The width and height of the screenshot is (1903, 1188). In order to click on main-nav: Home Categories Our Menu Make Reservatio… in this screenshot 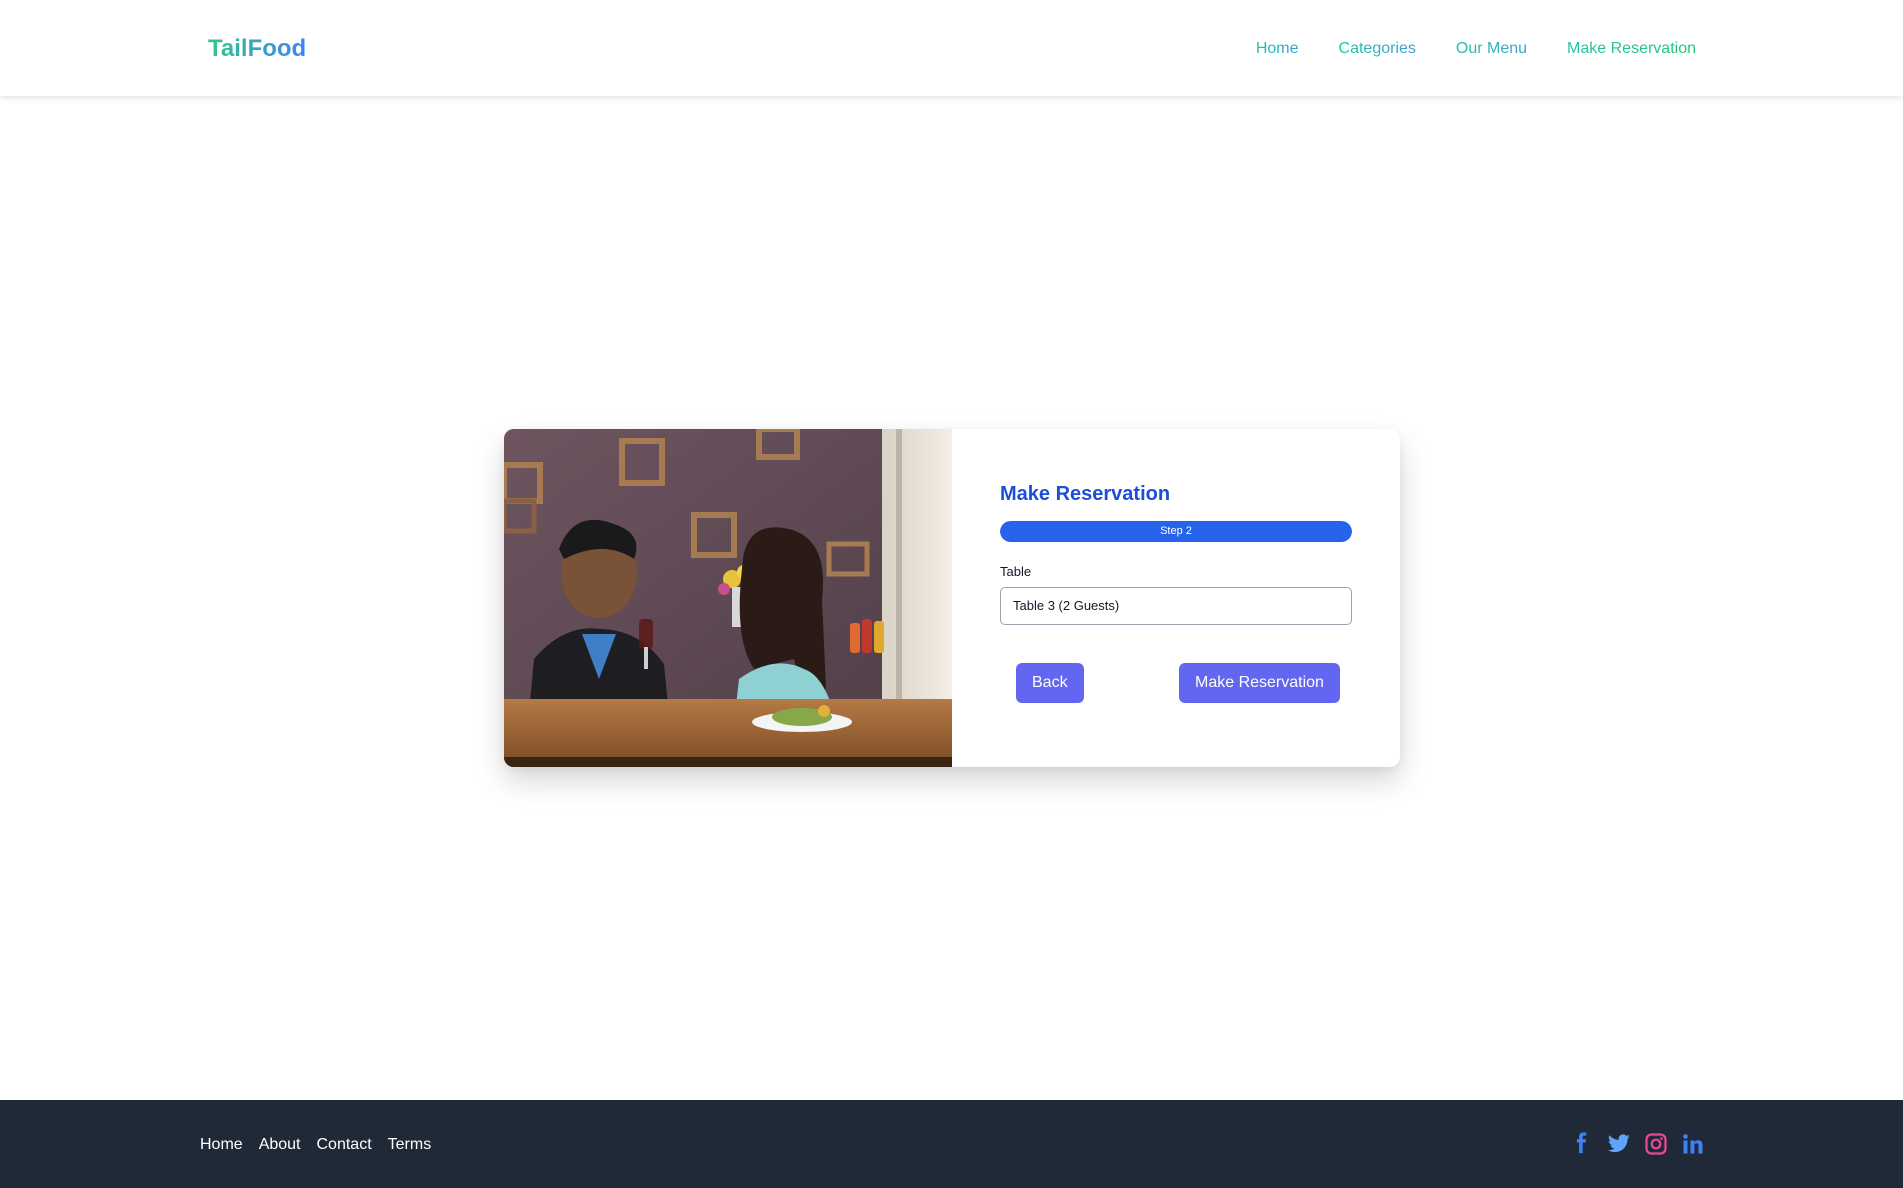, I will do `click(1476, 49)`.